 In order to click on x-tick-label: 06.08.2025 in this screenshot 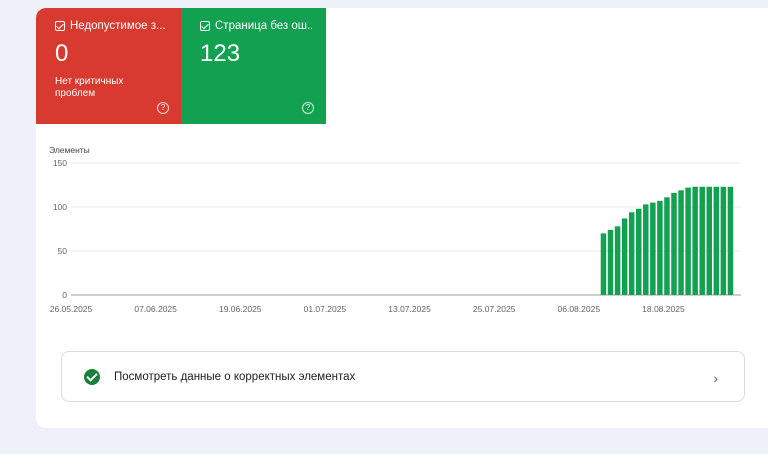, I will do `click(579, 309)`.